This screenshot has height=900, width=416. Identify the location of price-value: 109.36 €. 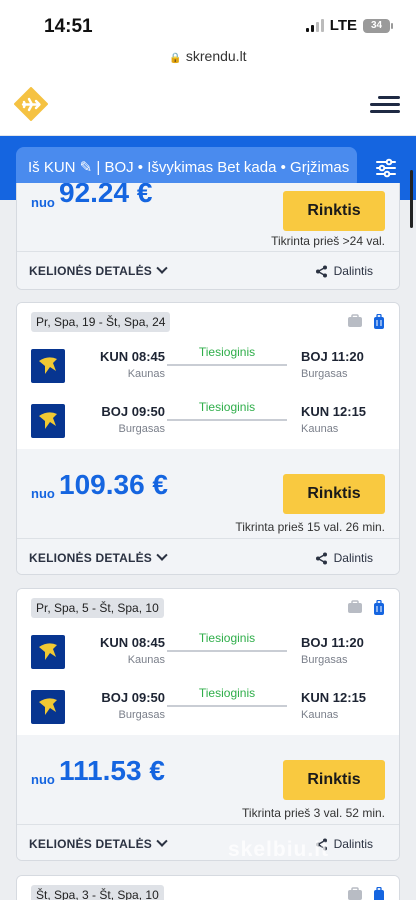
(113, 484).